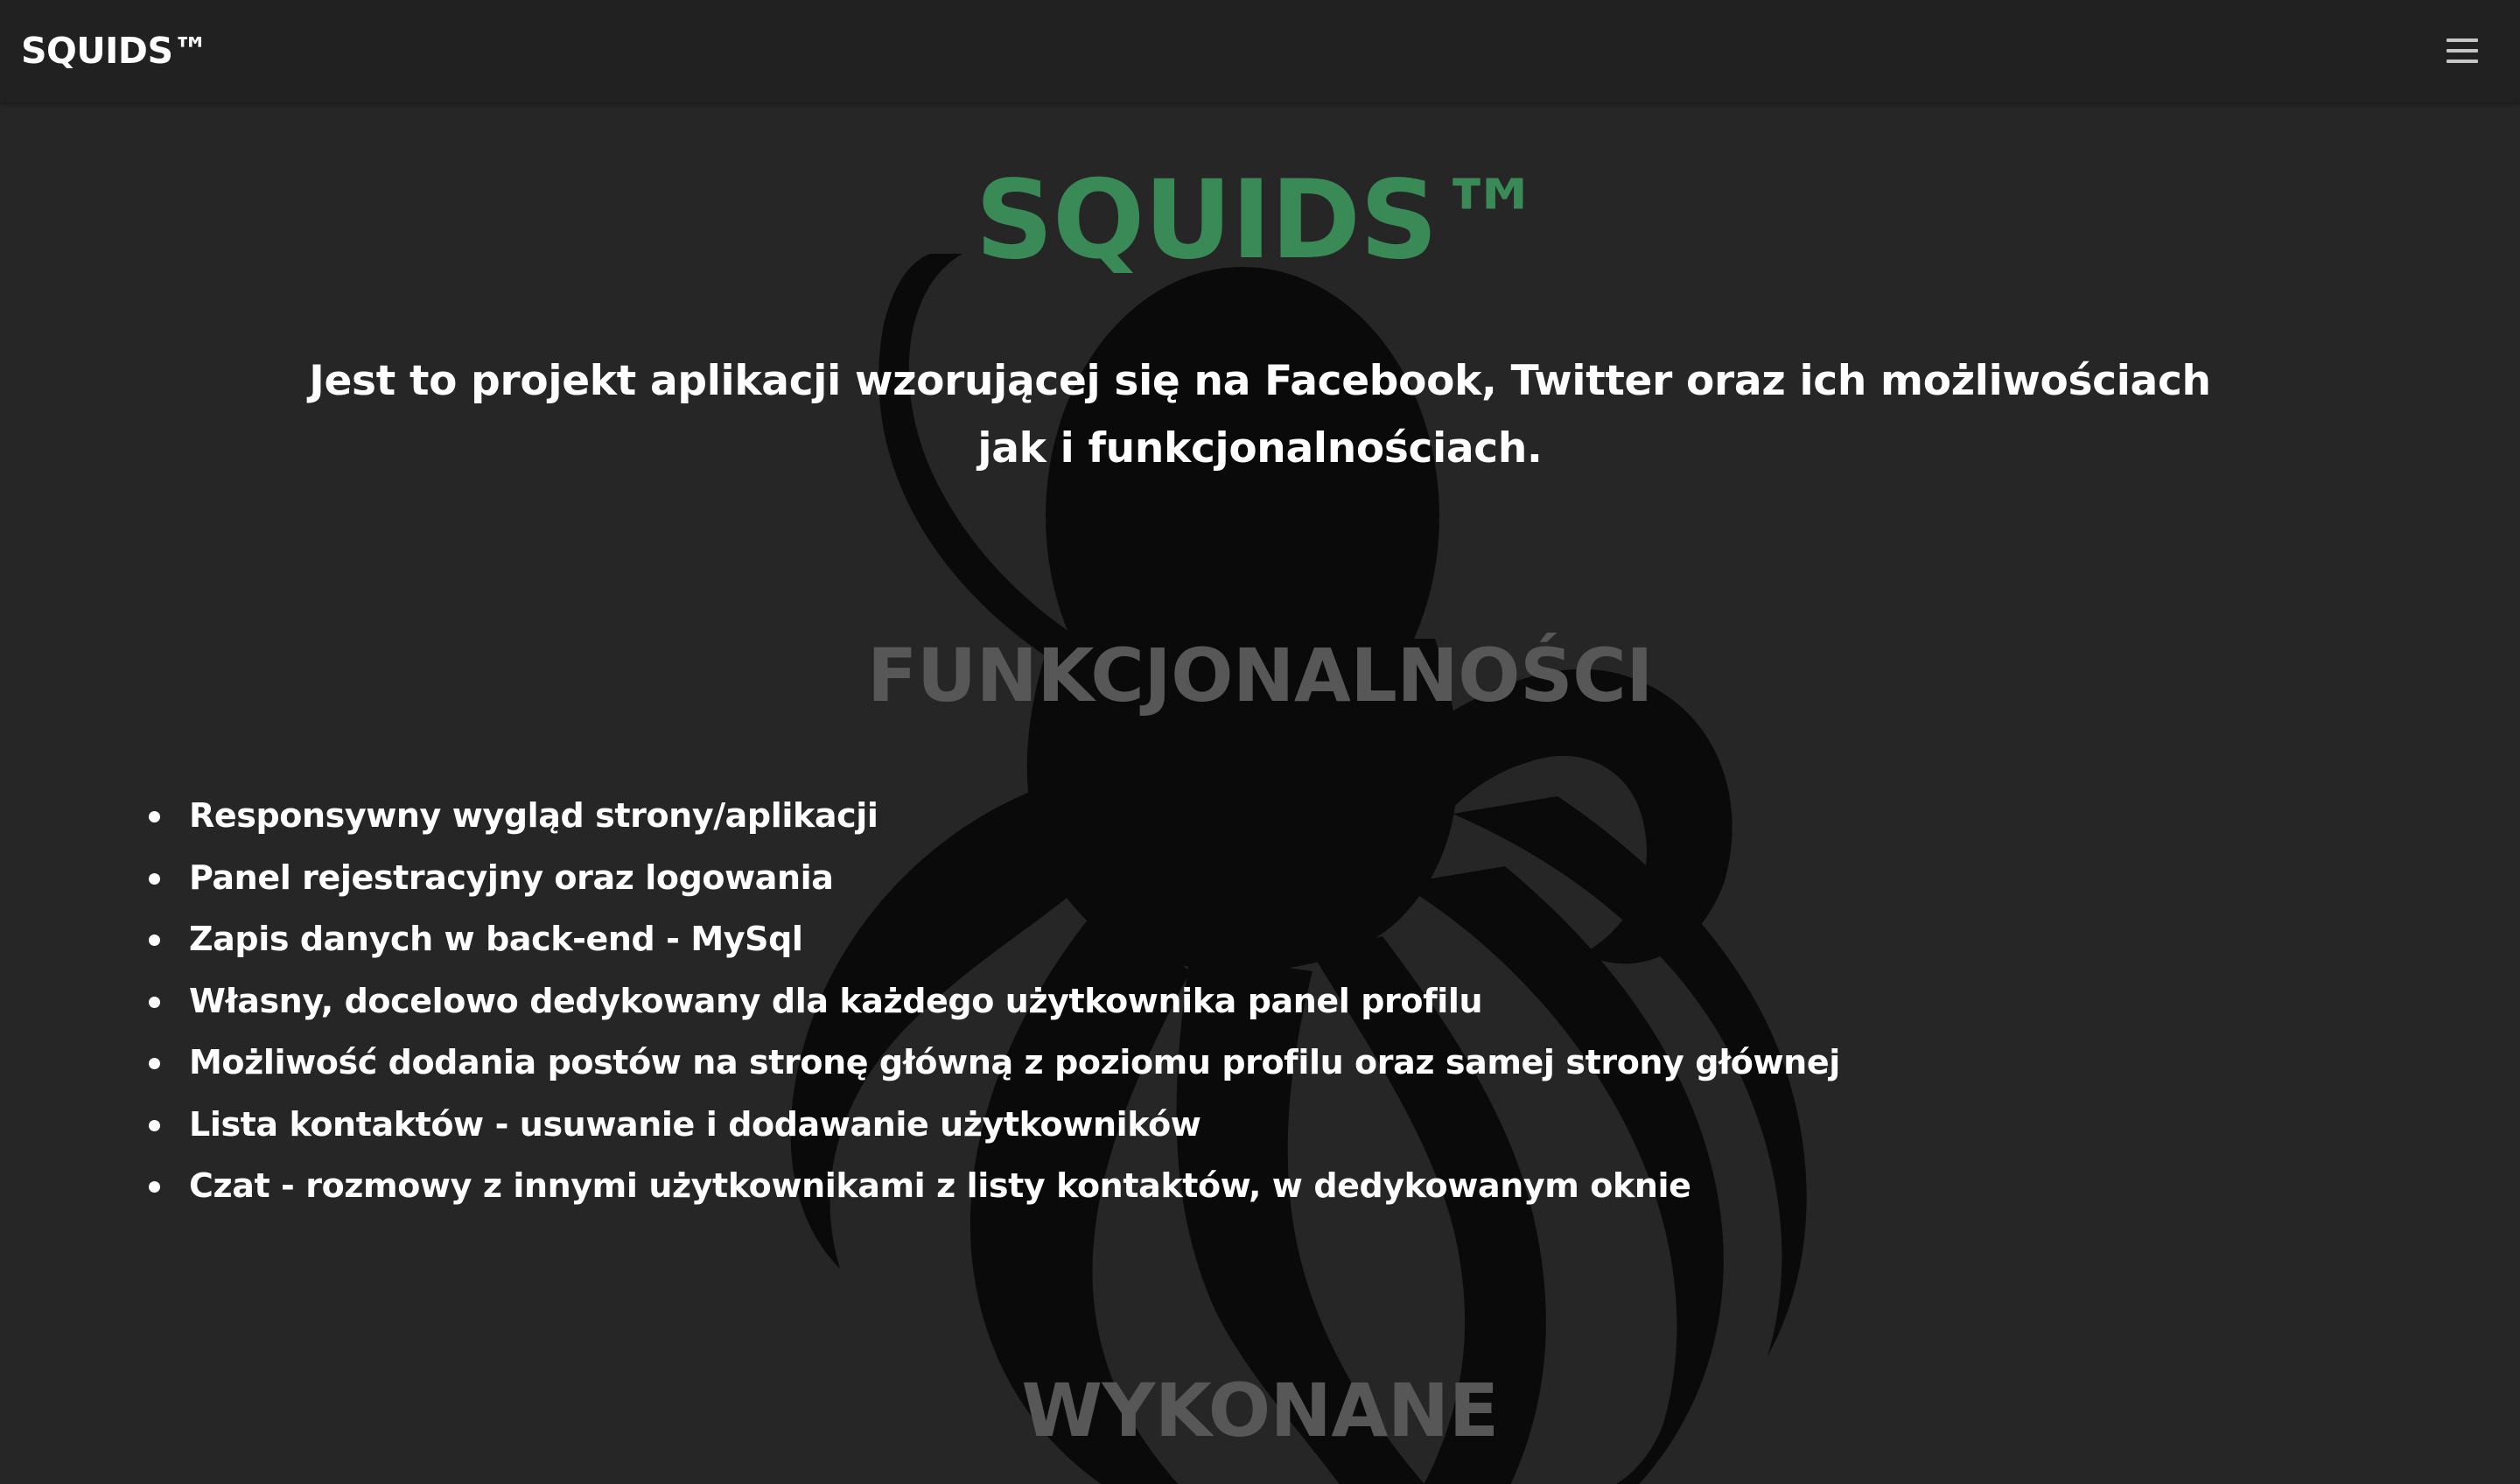  Describe the element at coordinates (511, 877) in the screenshot. I see `feature-item-text: Panel rejestracyjny oraz logowania` at that location.